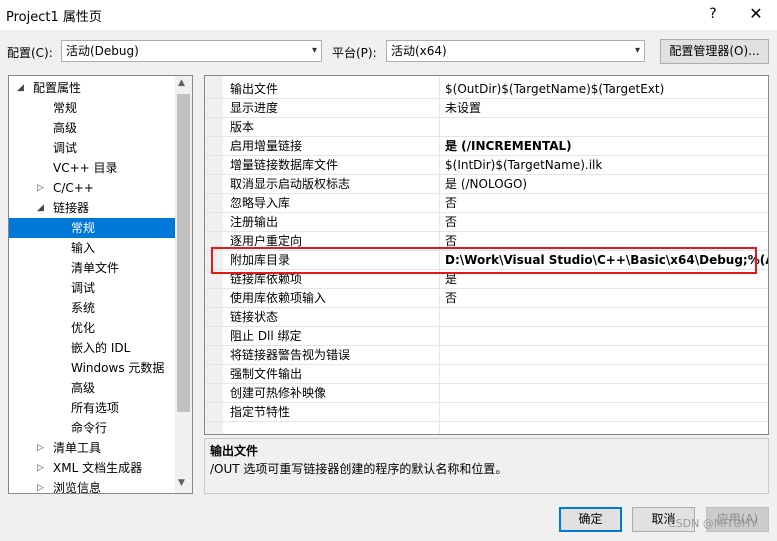 This screenshot has width=777, height=541. Describe the element at coordinates (102, 51) in the screenshot. I see `config-dropdown-value: 活动(Debug)` at that location.